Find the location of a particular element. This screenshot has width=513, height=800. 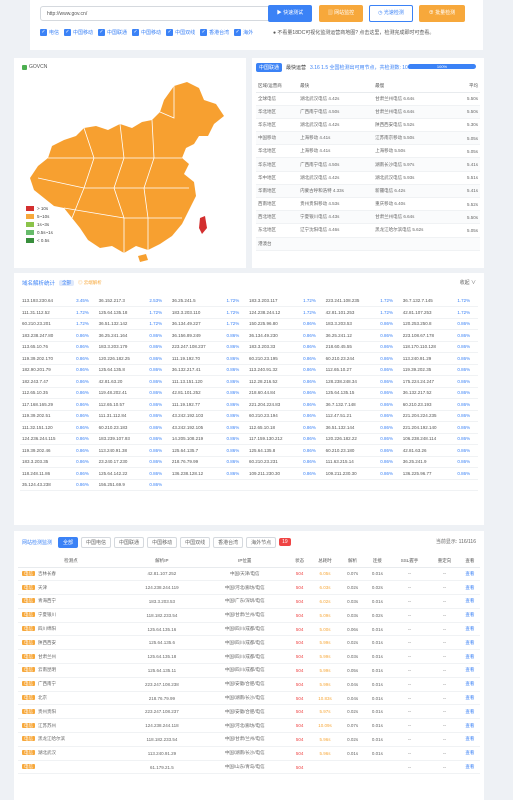

ip-address: 112.65.10.57 is located at coordinates (122, 404).